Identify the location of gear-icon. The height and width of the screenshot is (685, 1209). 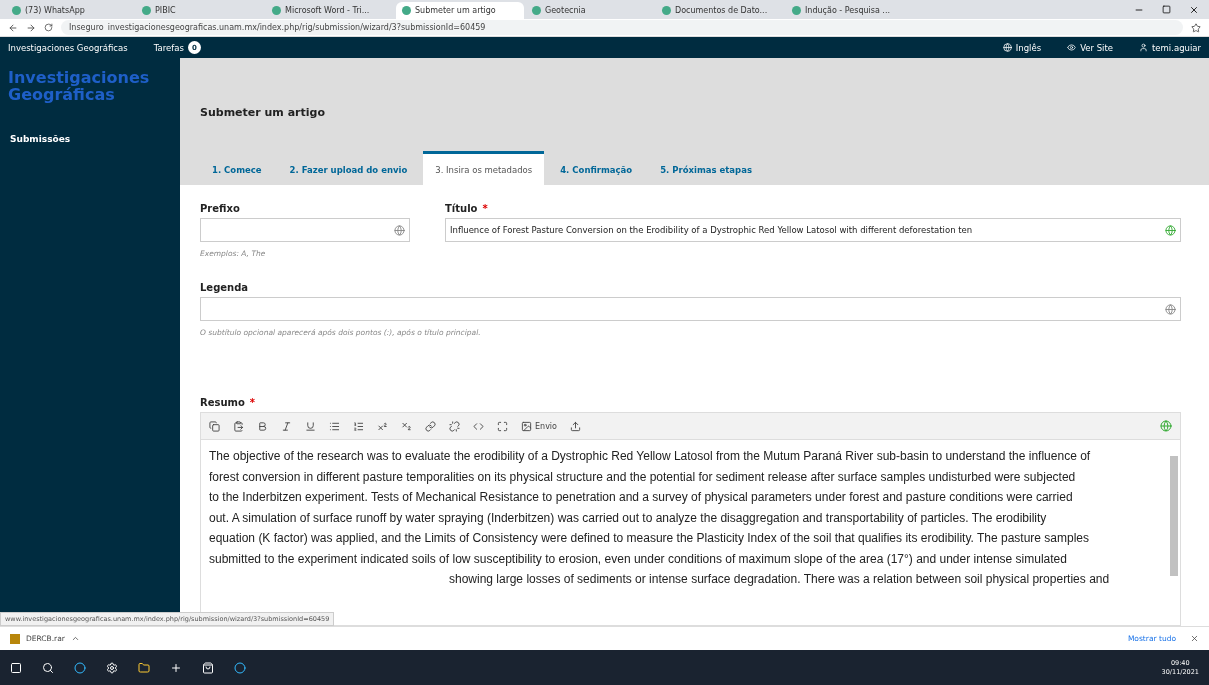
(112, 667).